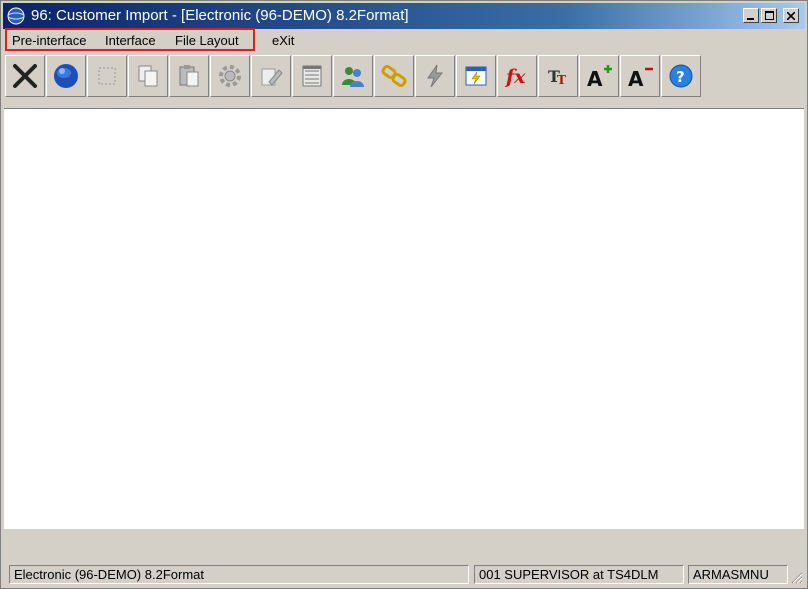  What do you see at coordinates (283, 40) in the screenshot?
I see `menu-exit: eXit` at bounding box center [283, 40].